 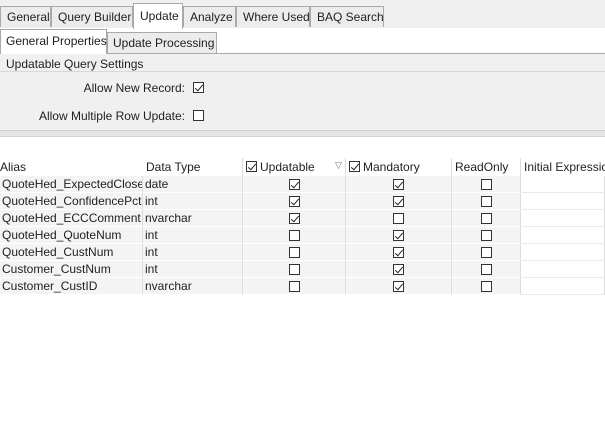 I want to click on alias-cell: QuoteHed_ExpectedClose, so click(x=71, y=184).